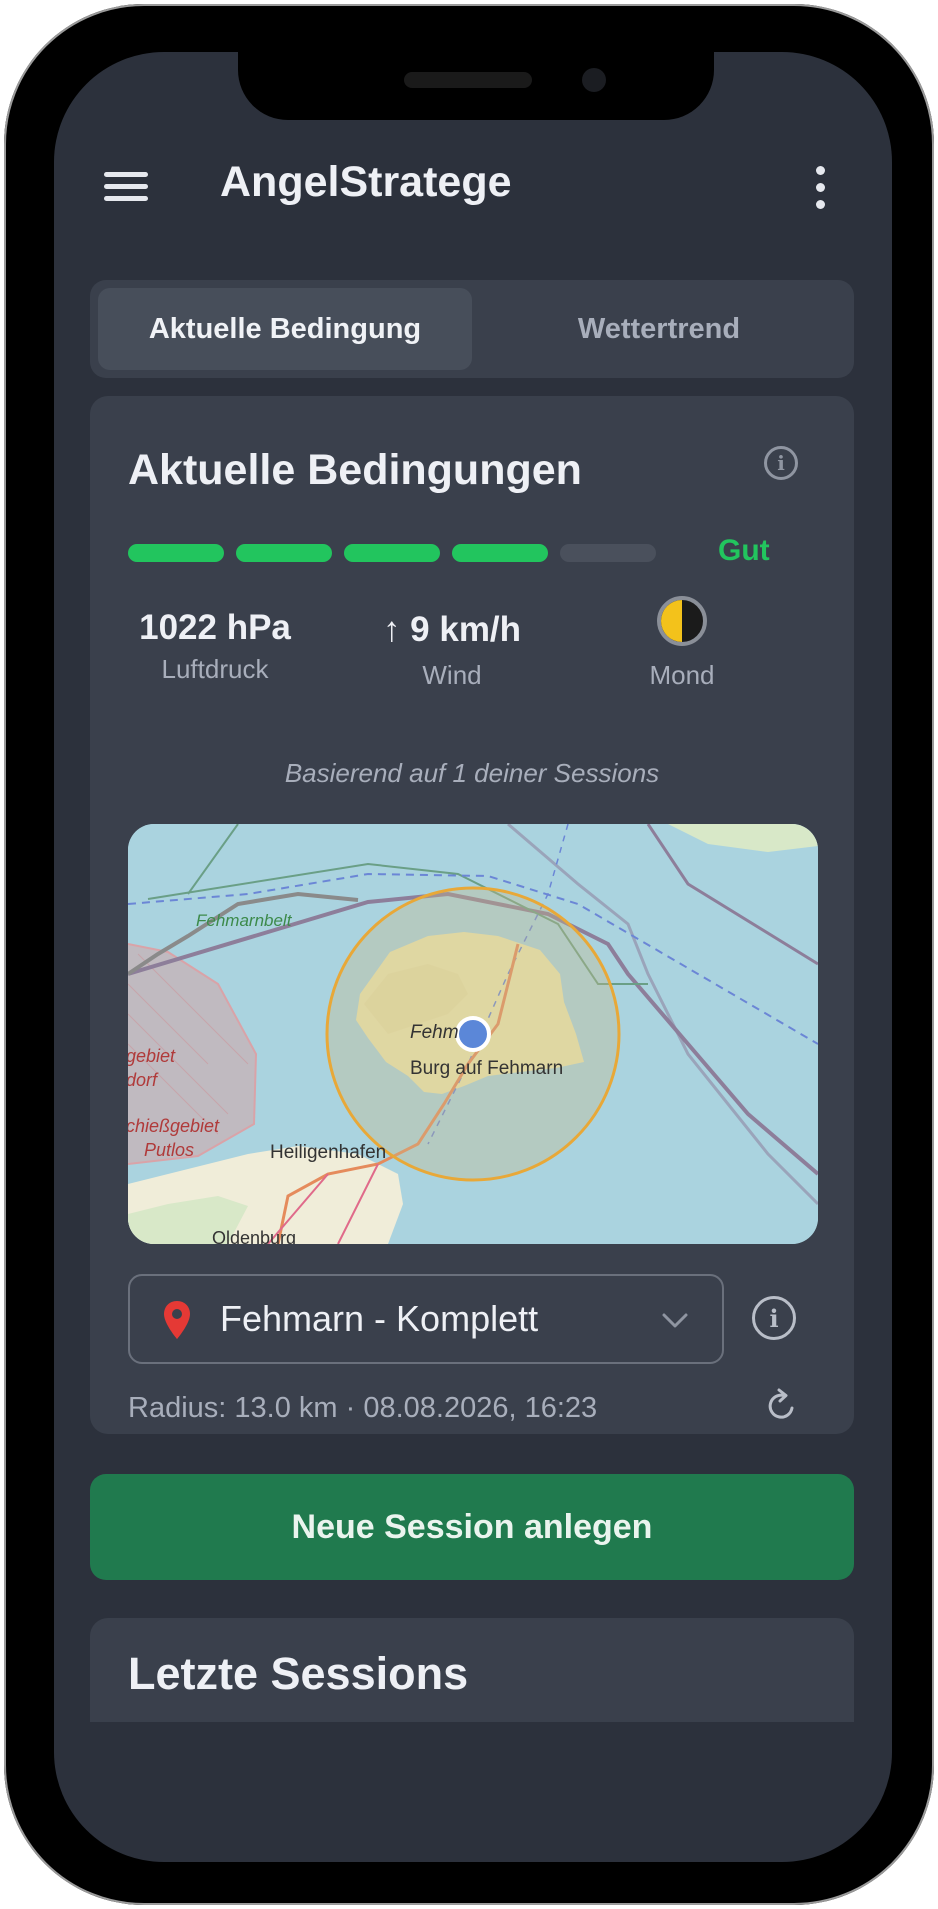 This screenshot has width=938, height=1909. What do you see at coordinates (363, 1408) in the screenshot?
I see `location-meta: Radius: 13.0 km · 08.08.2026, 16:23` at bounding box center [363, 1408].